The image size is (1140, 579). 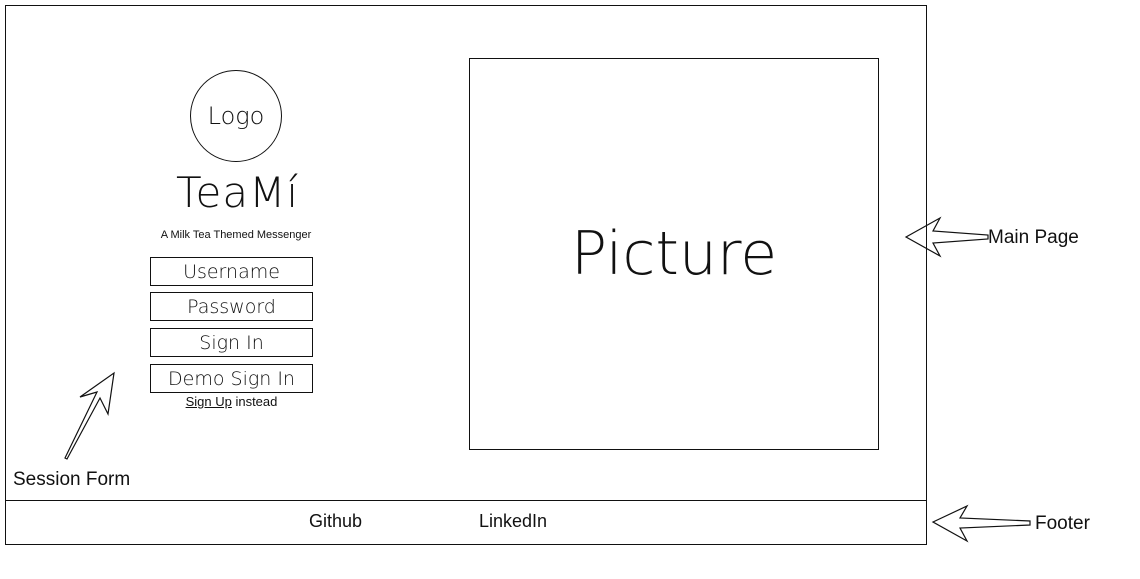 I want to click on main-page-arrow, so click(x=946, y=237).